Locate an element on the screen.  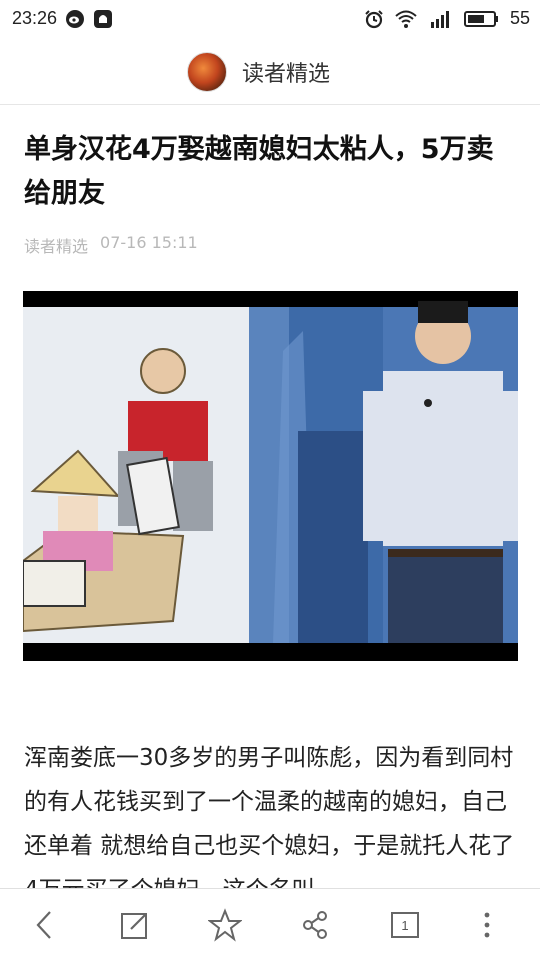
favorite-button is located at coordinates (225, 925).